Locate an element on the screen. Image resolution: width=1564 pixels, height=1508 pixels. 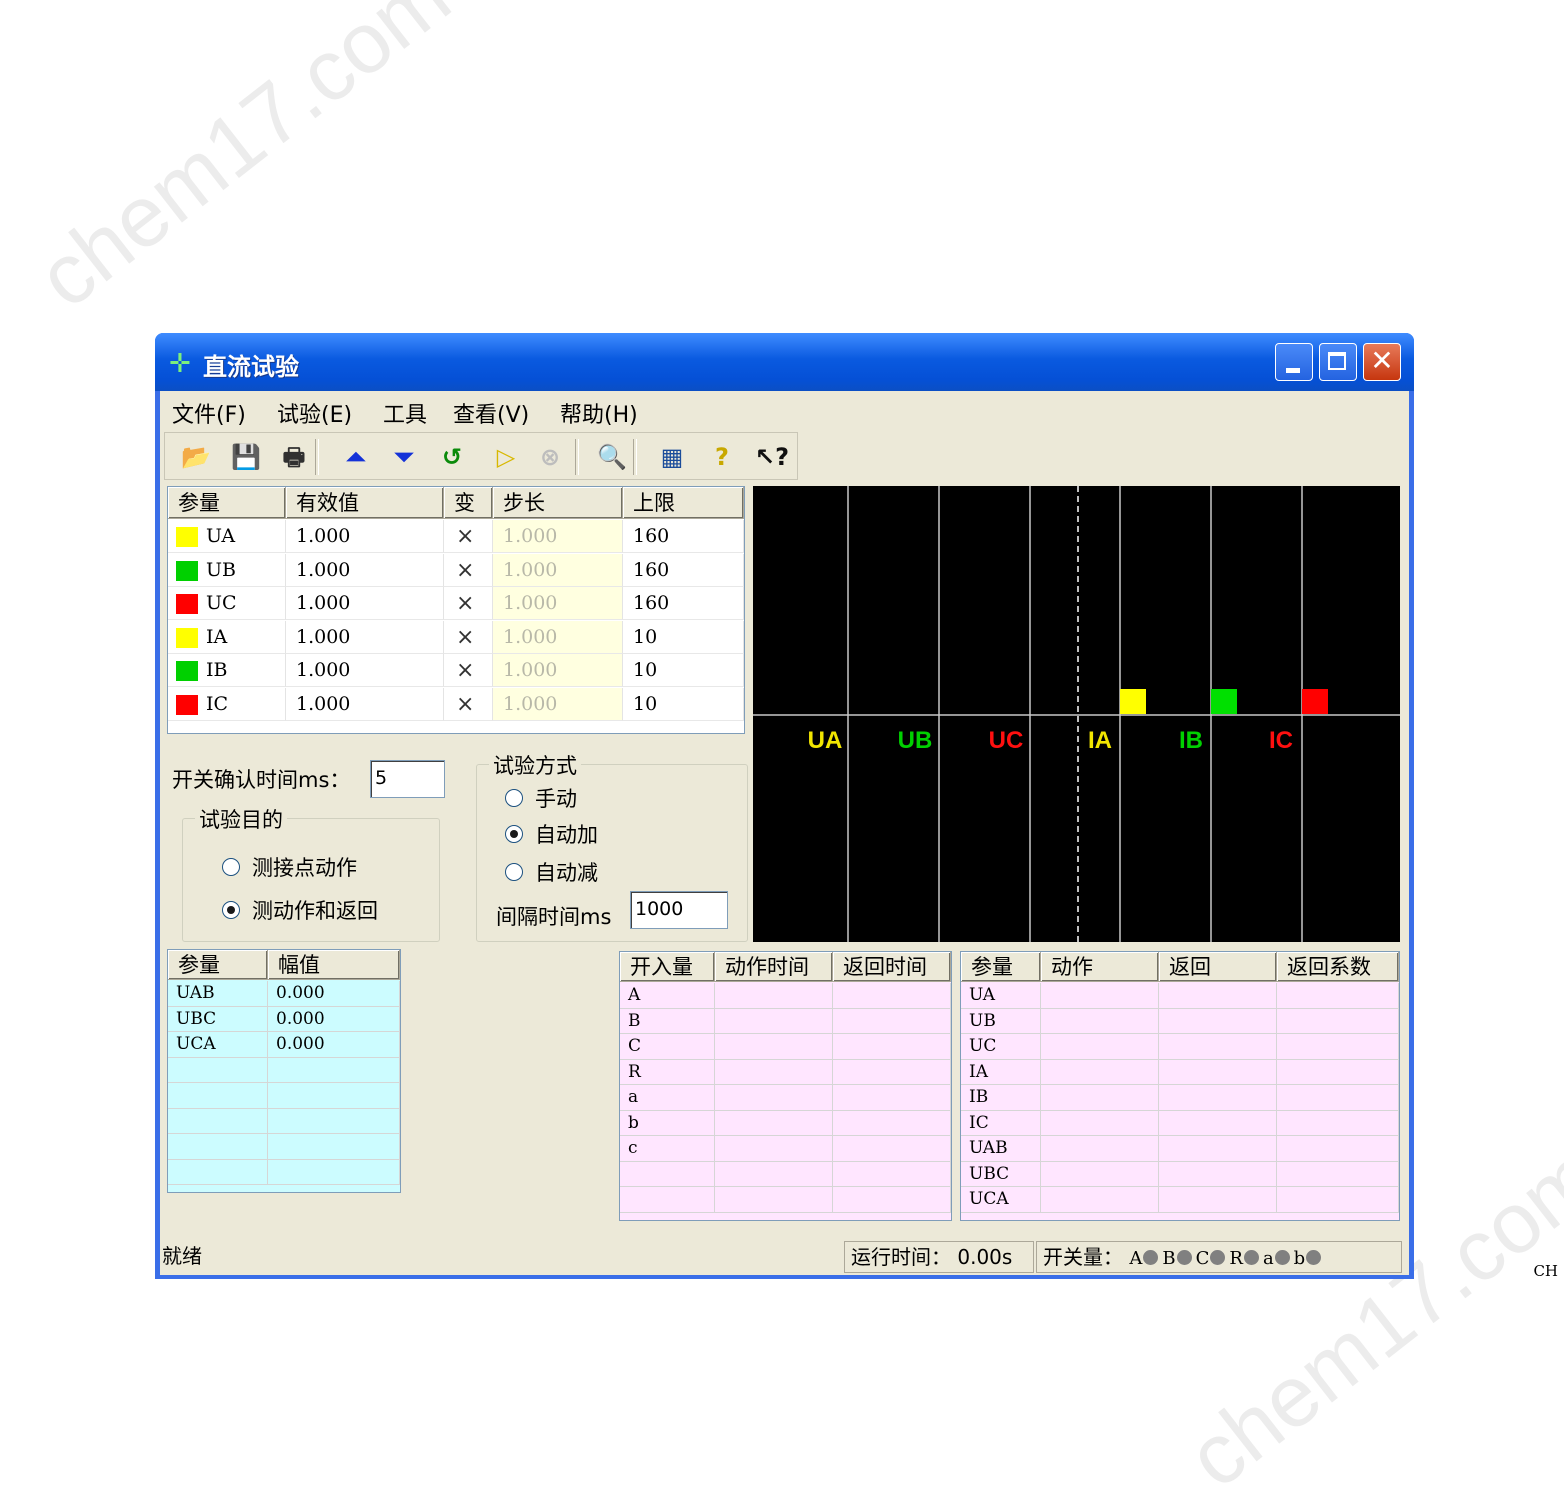
param-row: IA 1.000 × 1.000 10 is located at coordinates (456, 637).